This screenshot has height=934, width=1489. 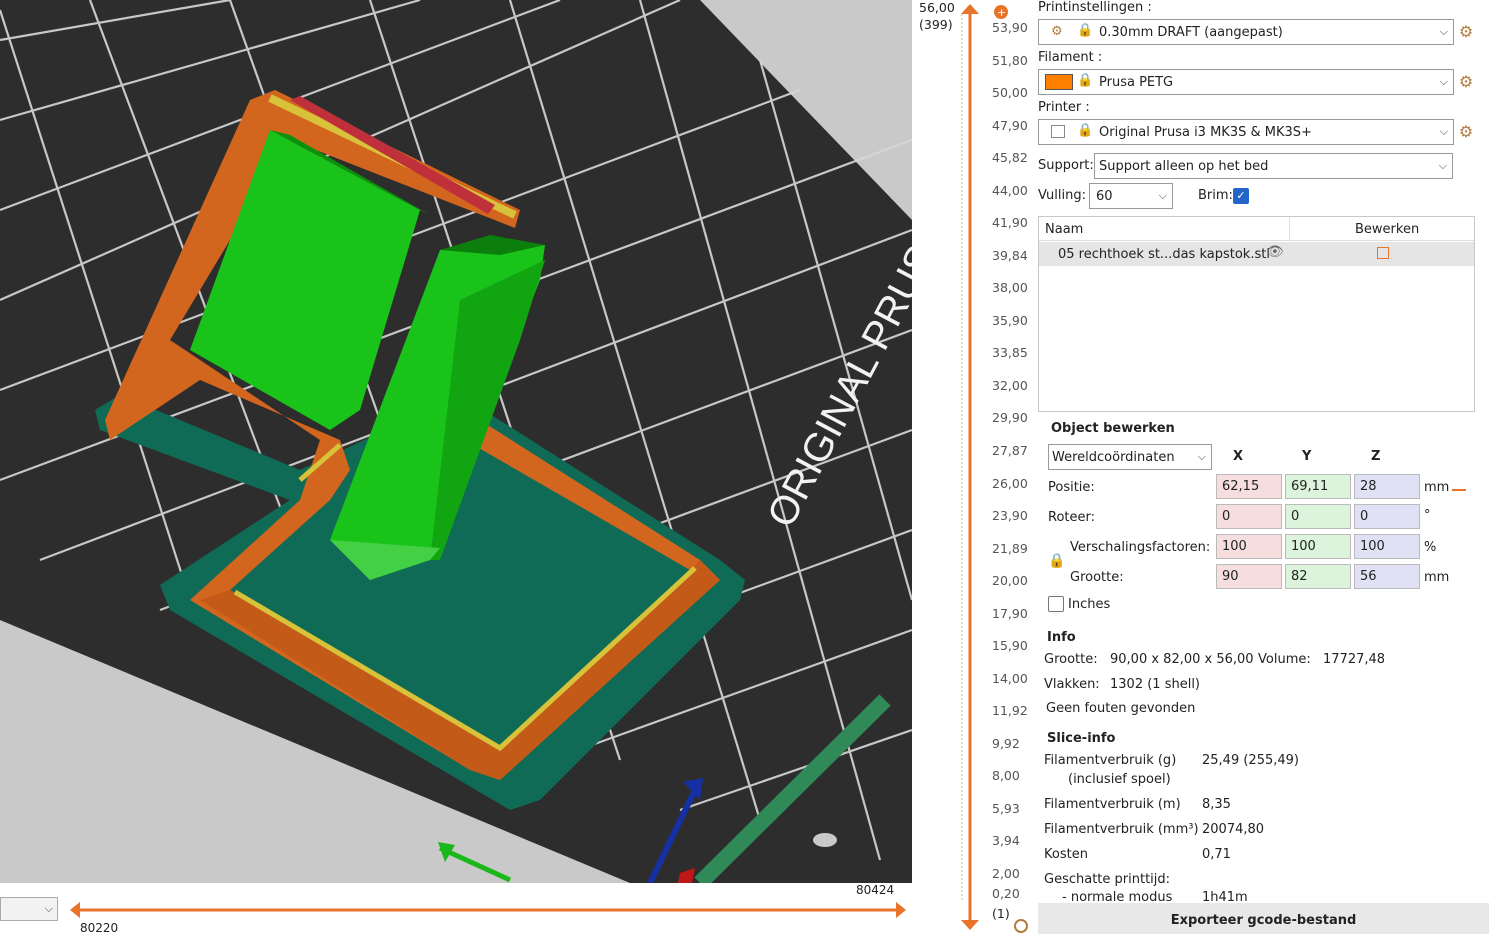 I want to click on layer-tick-label: 44,00, so click(x=1010, y=190).